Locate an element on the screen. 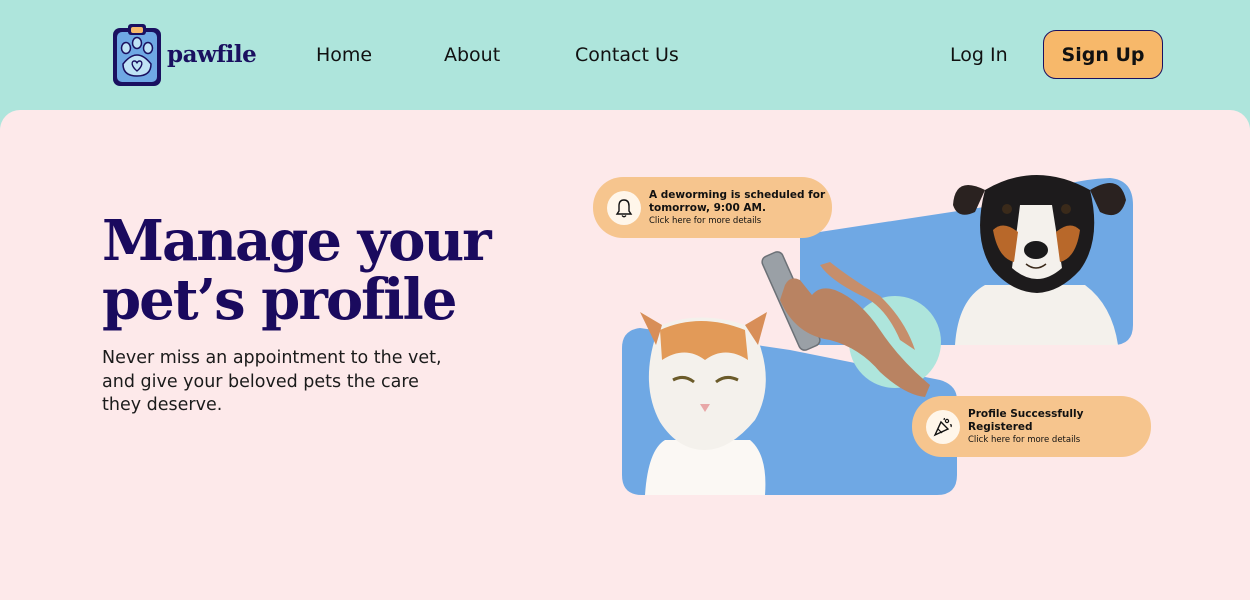 The height and width of the screenshot is (600, 1250). nav-home-link: Home is located at coordinates (344, 55).